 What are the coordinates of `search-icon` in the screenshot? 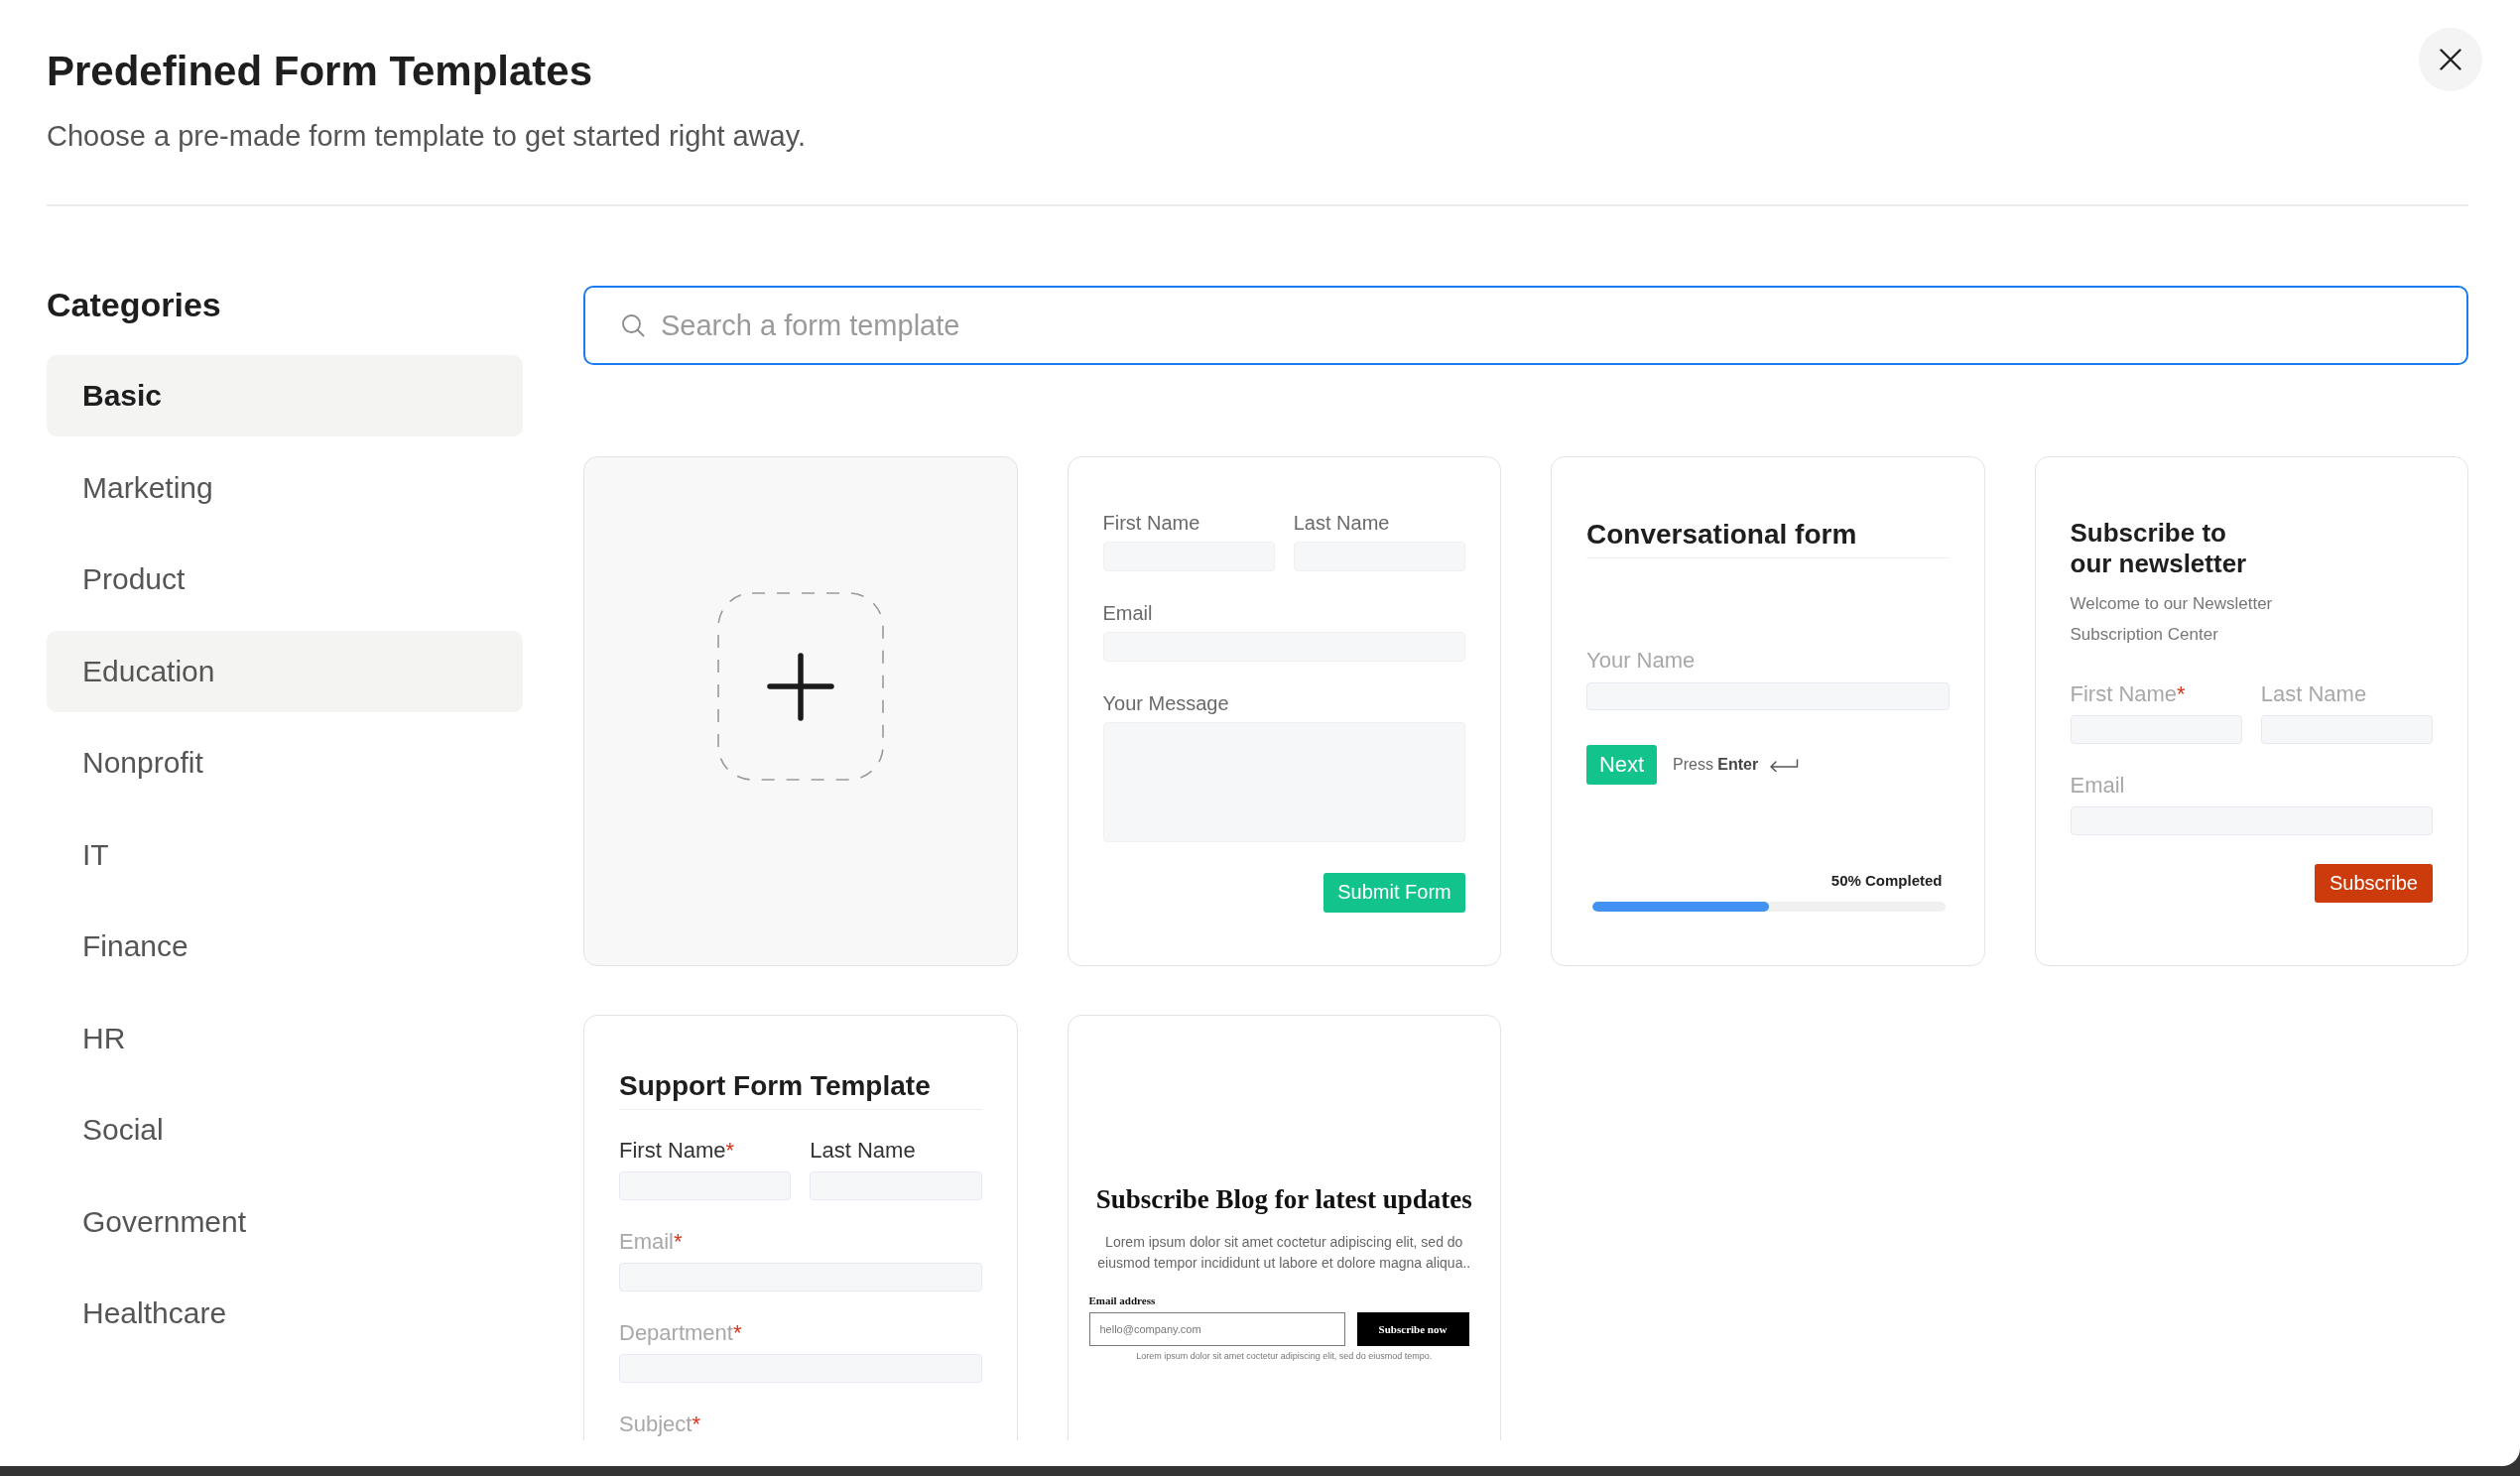 It's located at (633, 325).